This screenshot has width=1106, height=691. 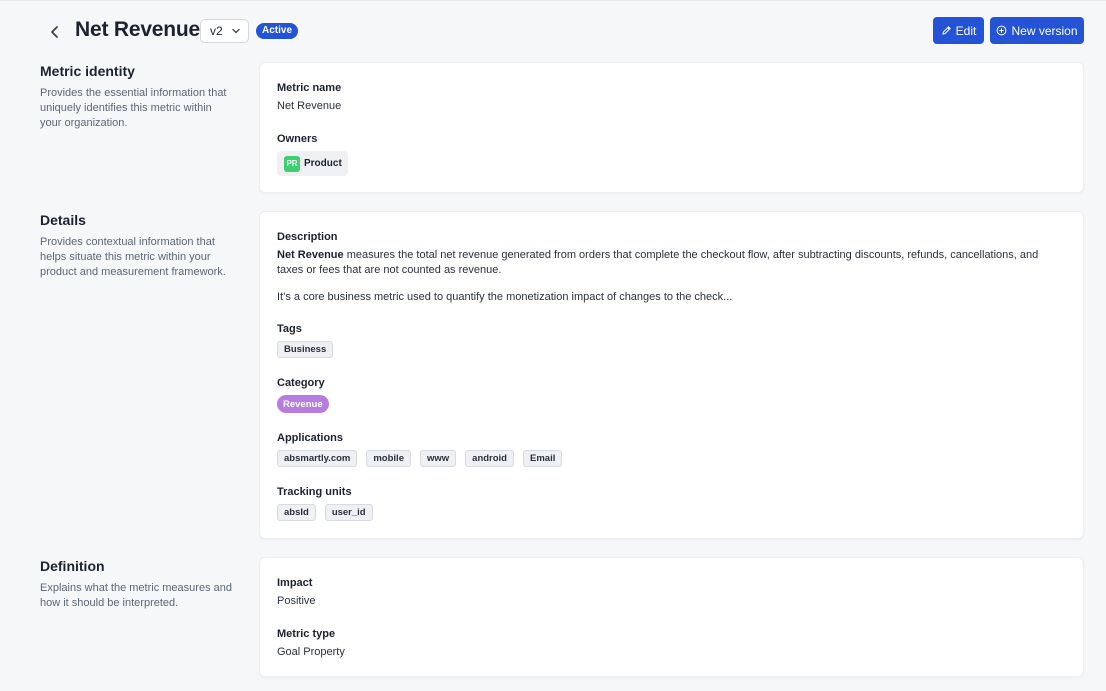 I want to click on applications-list: absmartly.com mobile www android Email, so click(x=420, y=458).